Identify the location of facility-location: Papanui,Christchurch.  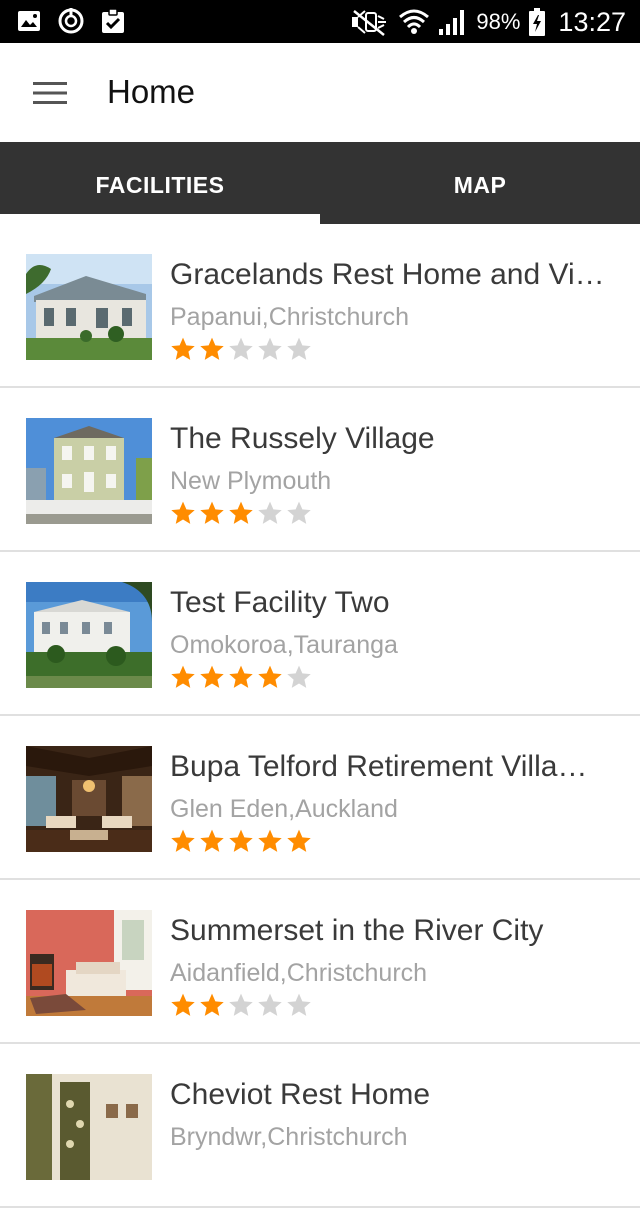
(290, 317).